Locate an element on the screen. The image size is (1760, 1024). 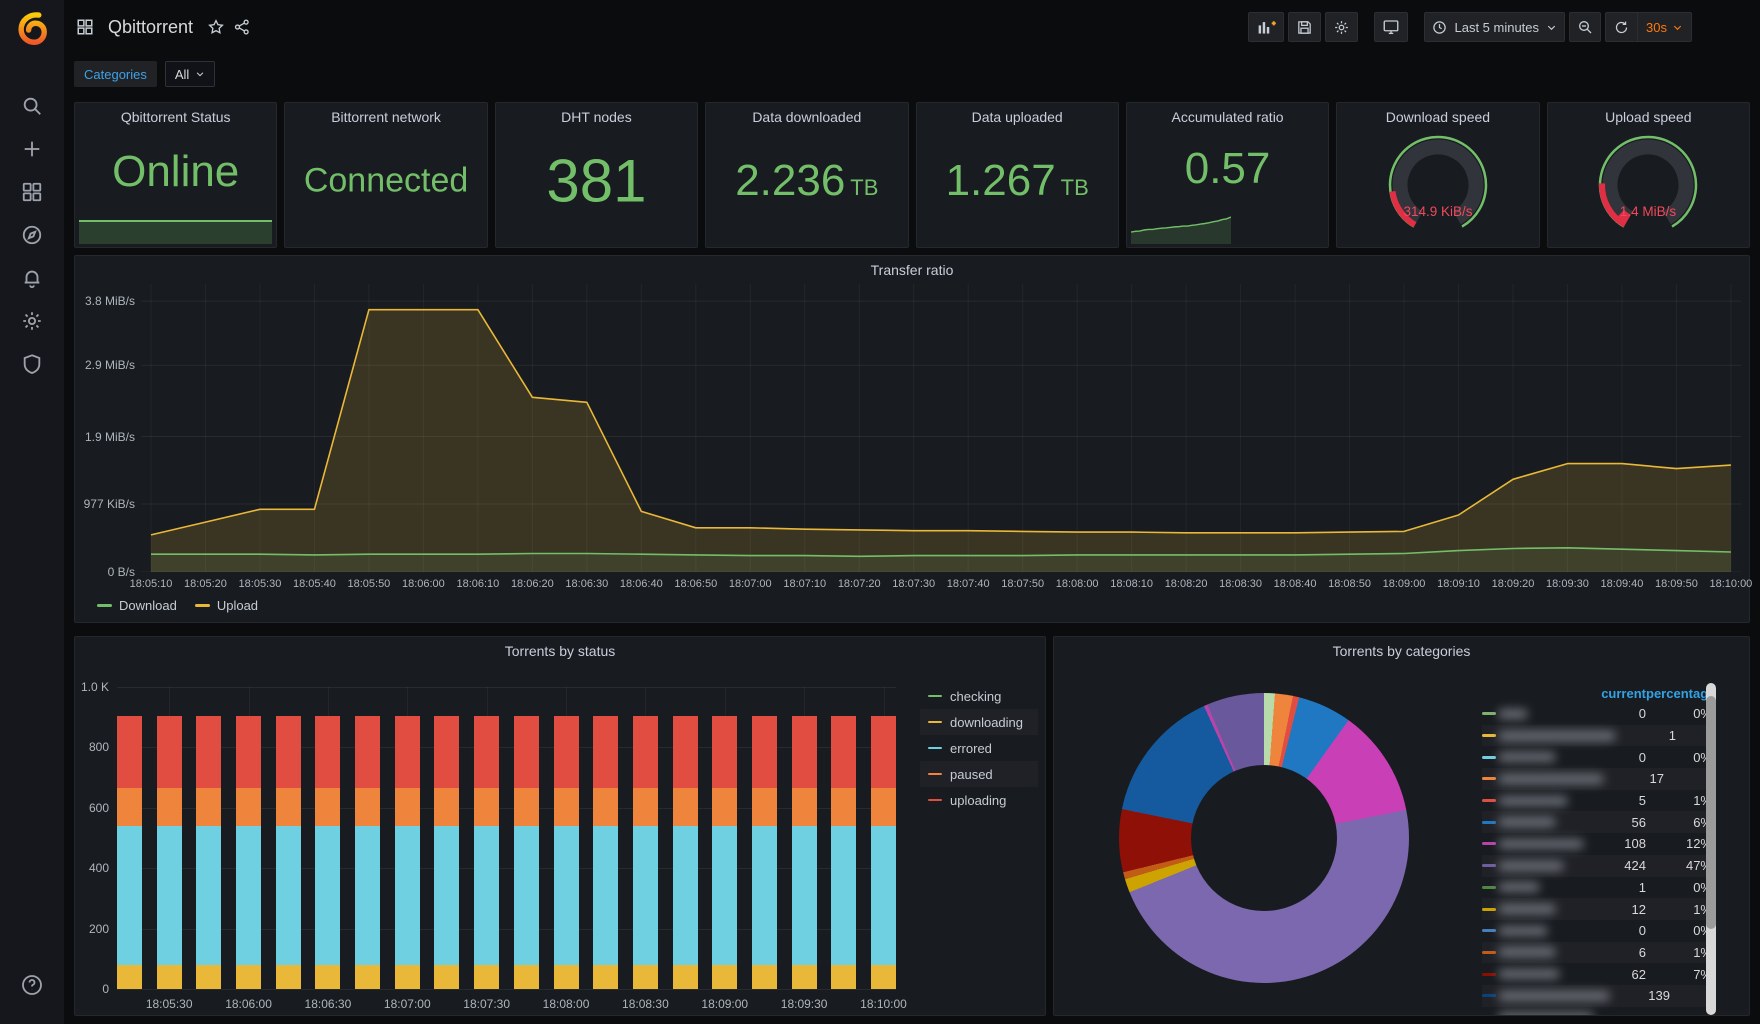
refresh-icon is located at coordinates (1621, 27).